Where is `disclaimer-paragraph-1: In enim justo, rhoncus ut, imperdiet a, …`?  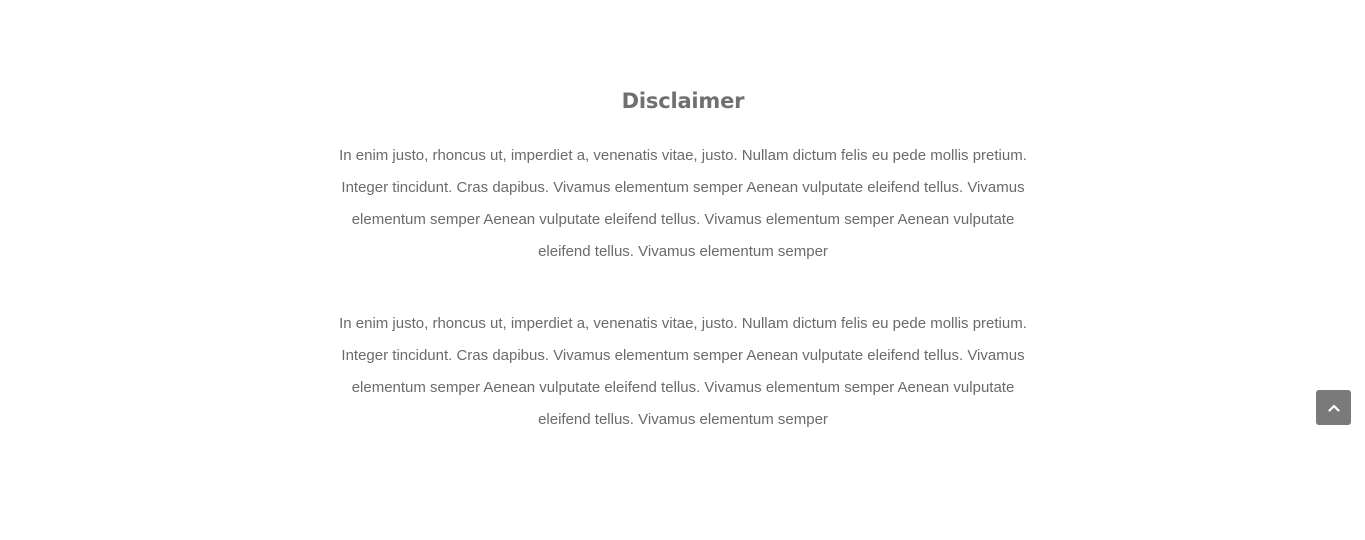 disclaimer-paragraph-1: In enim justo, rhoncus ut, imperdiet a, … is located at coordinates (683, 203).